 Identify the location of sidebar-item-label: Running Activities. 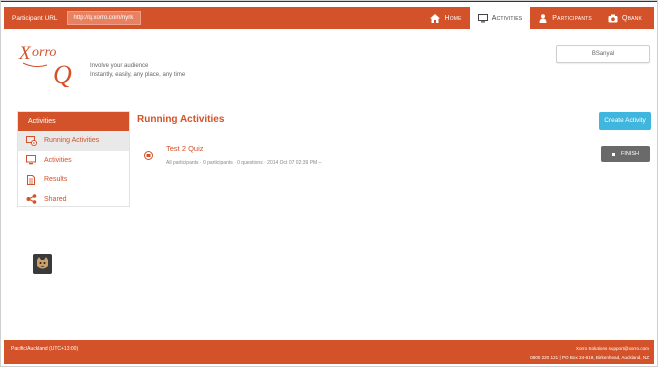
(72, 141).